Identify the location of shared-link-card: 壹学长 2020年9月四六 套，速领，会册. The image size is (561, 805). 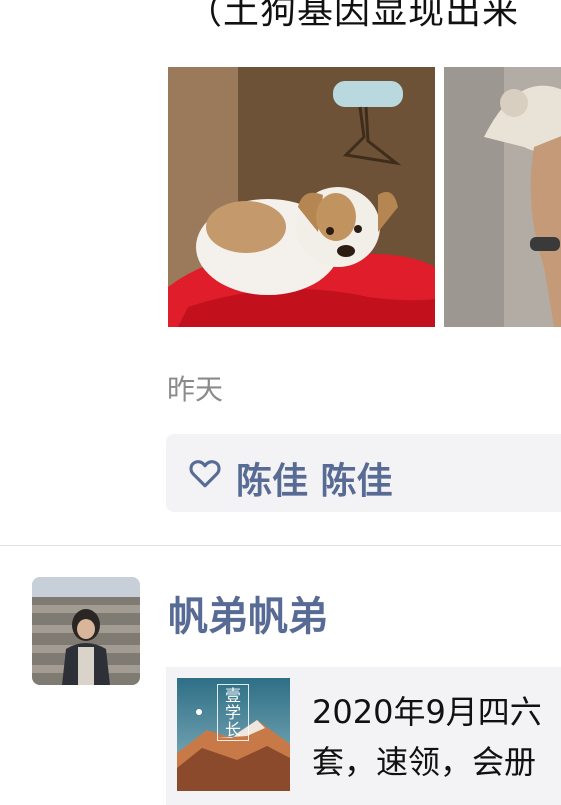
(363, 736).